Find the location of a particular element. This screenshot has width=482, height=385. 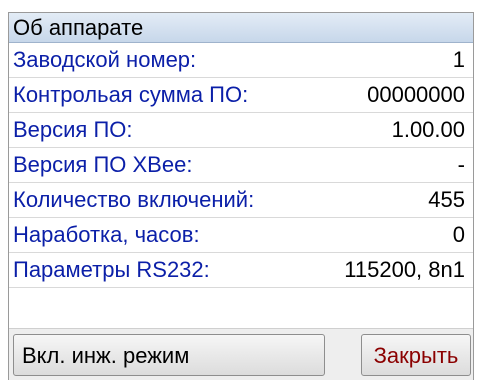

operating-hours-label: Наработка, часов: is located at coordinates (106, 234).